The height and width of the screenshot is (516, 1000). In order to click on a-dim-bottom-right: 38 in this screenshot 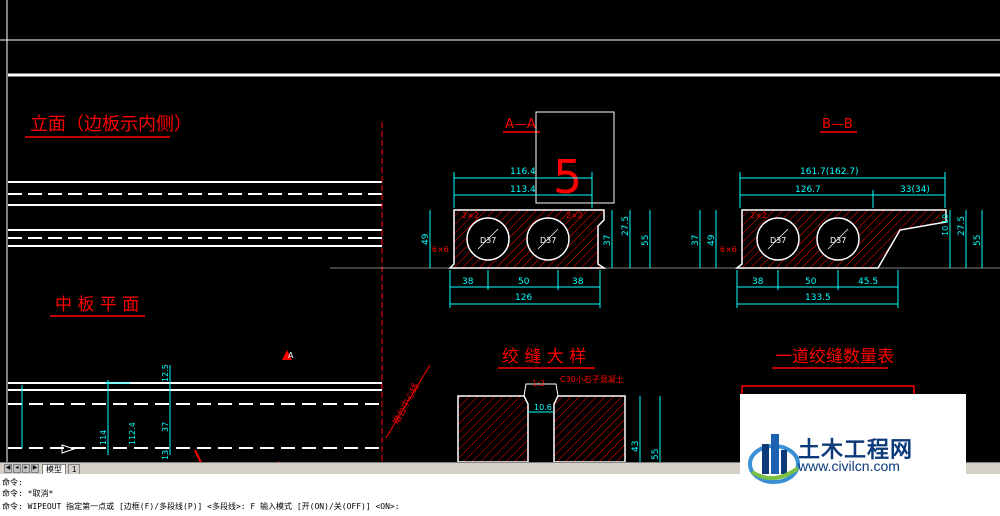, I will do `click(578, 282)`.